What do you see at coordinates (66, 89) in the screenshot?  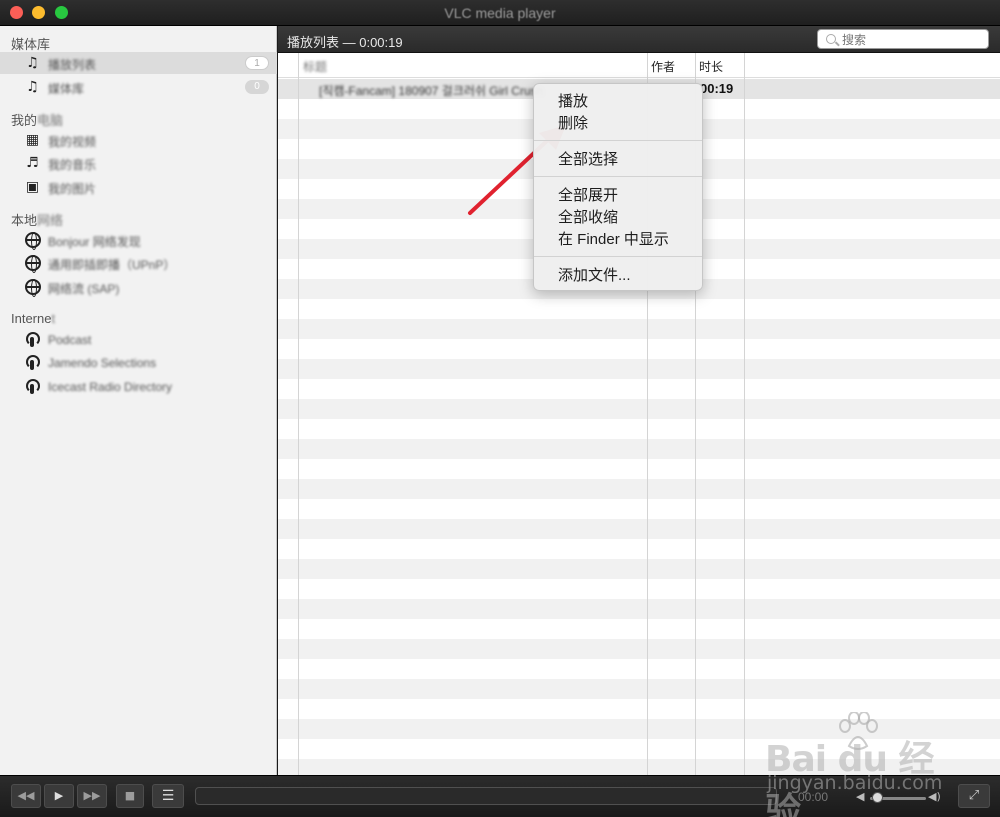 I see `sidebar-item-label: 媒体库` at bounding box center [66, 89].